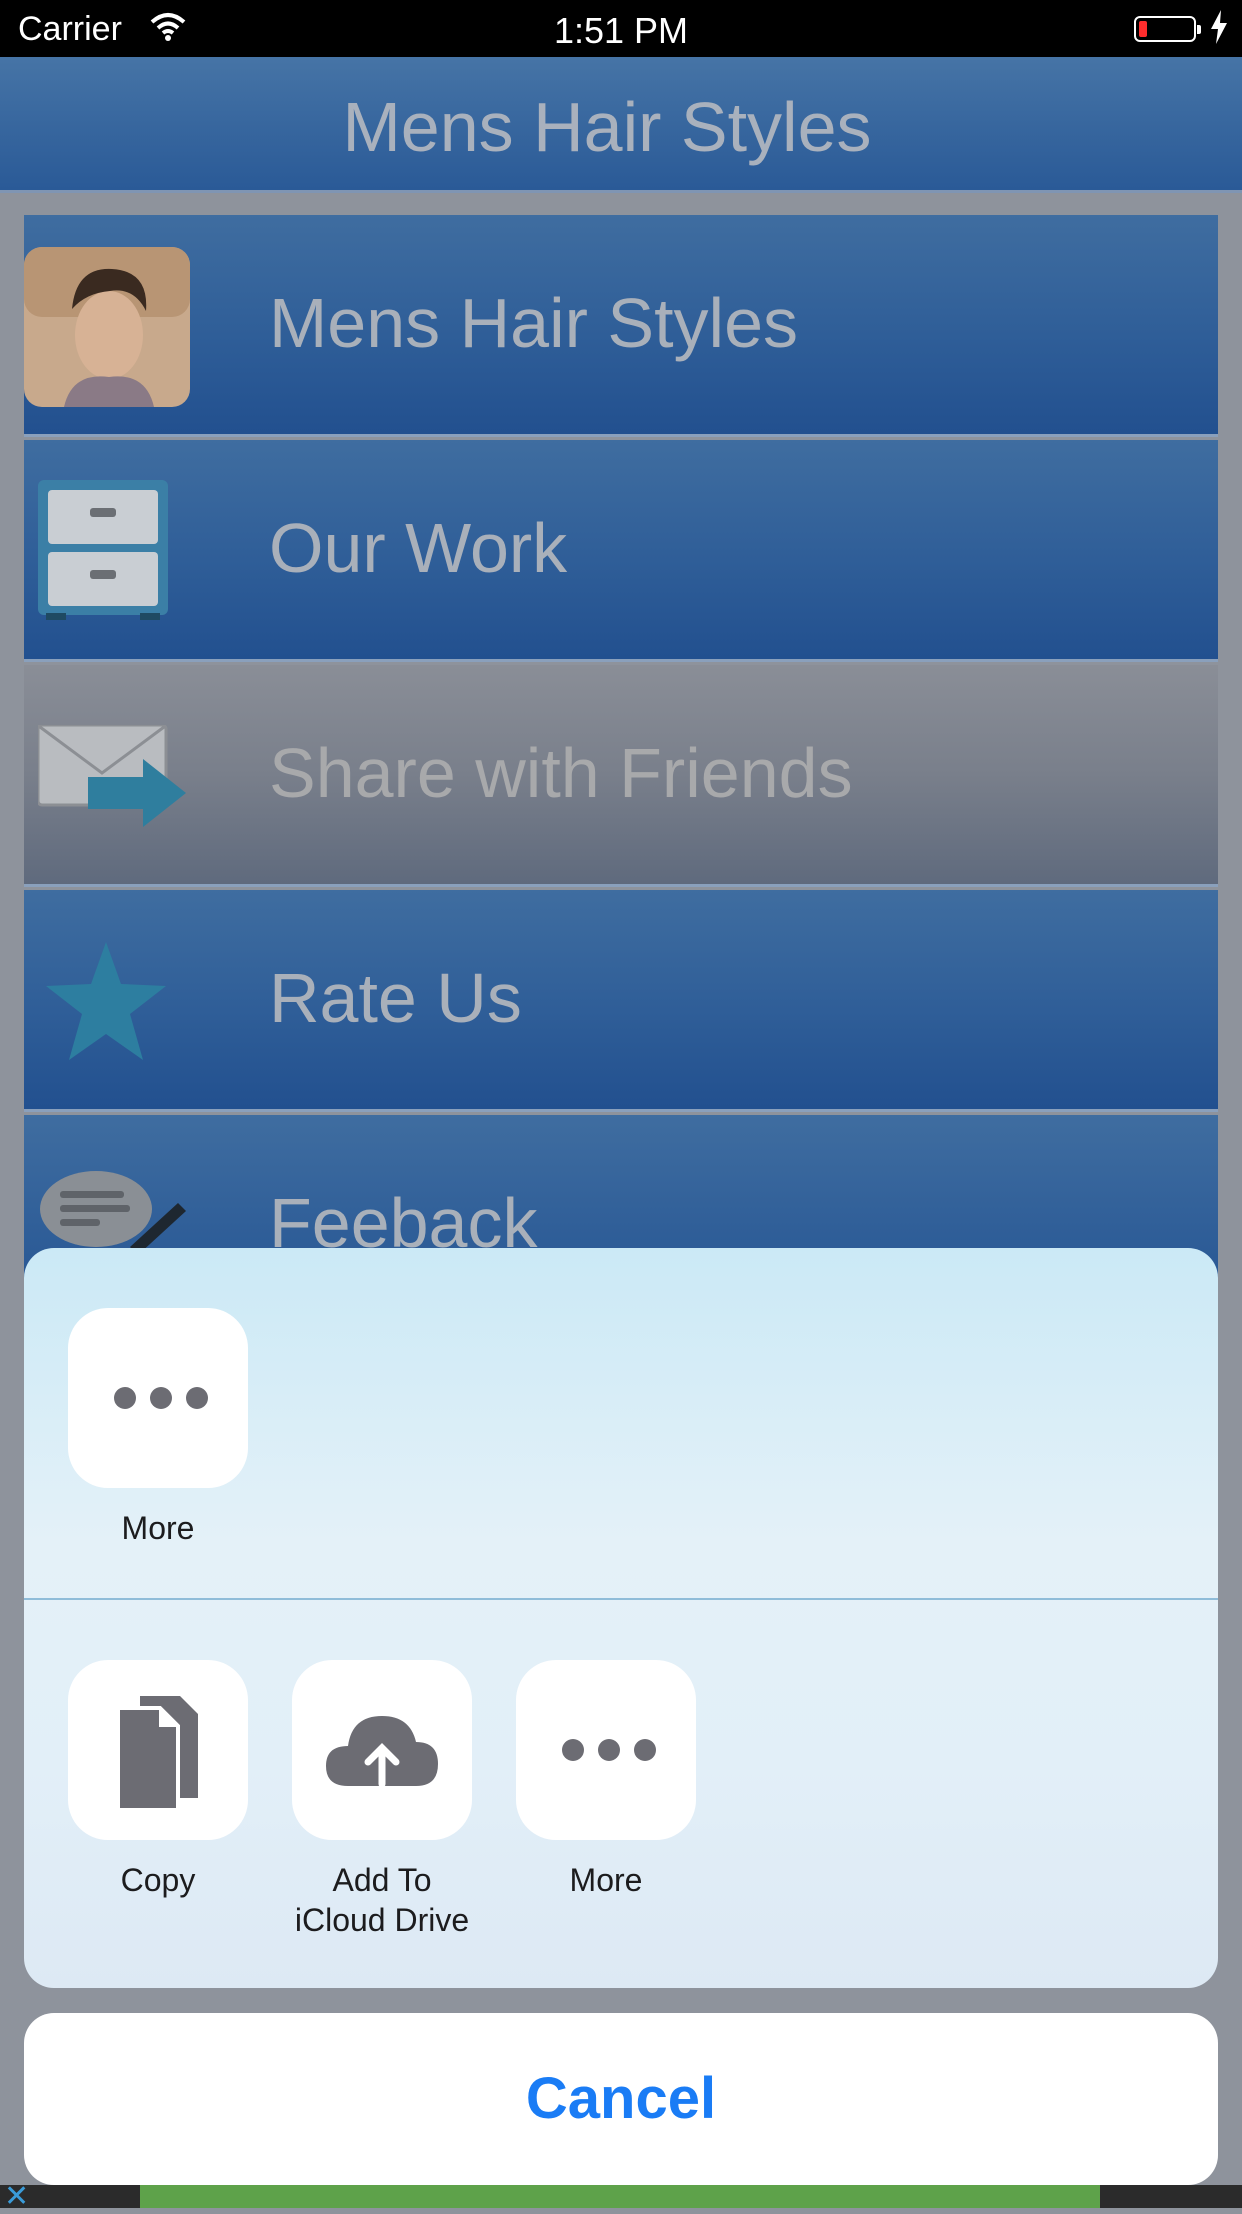 The width and height of the screenshot is (1242, 2214). Describe the element at coordinates (621, 551) in the screenshot. I see `menu-item-our-work: Our Work` at that location.